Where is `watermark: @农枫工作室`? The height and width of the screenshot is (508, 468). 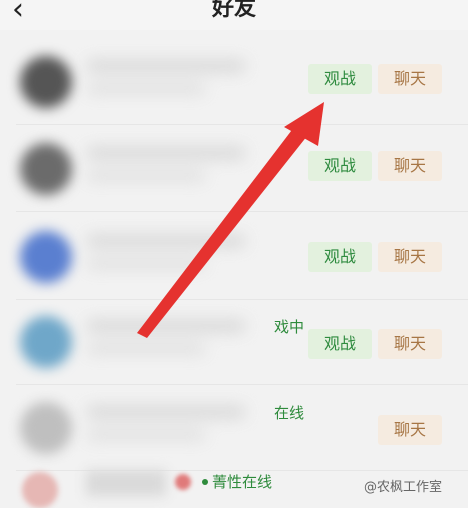
watermark: @农枫工作室 is located at coordinates (403, 487).